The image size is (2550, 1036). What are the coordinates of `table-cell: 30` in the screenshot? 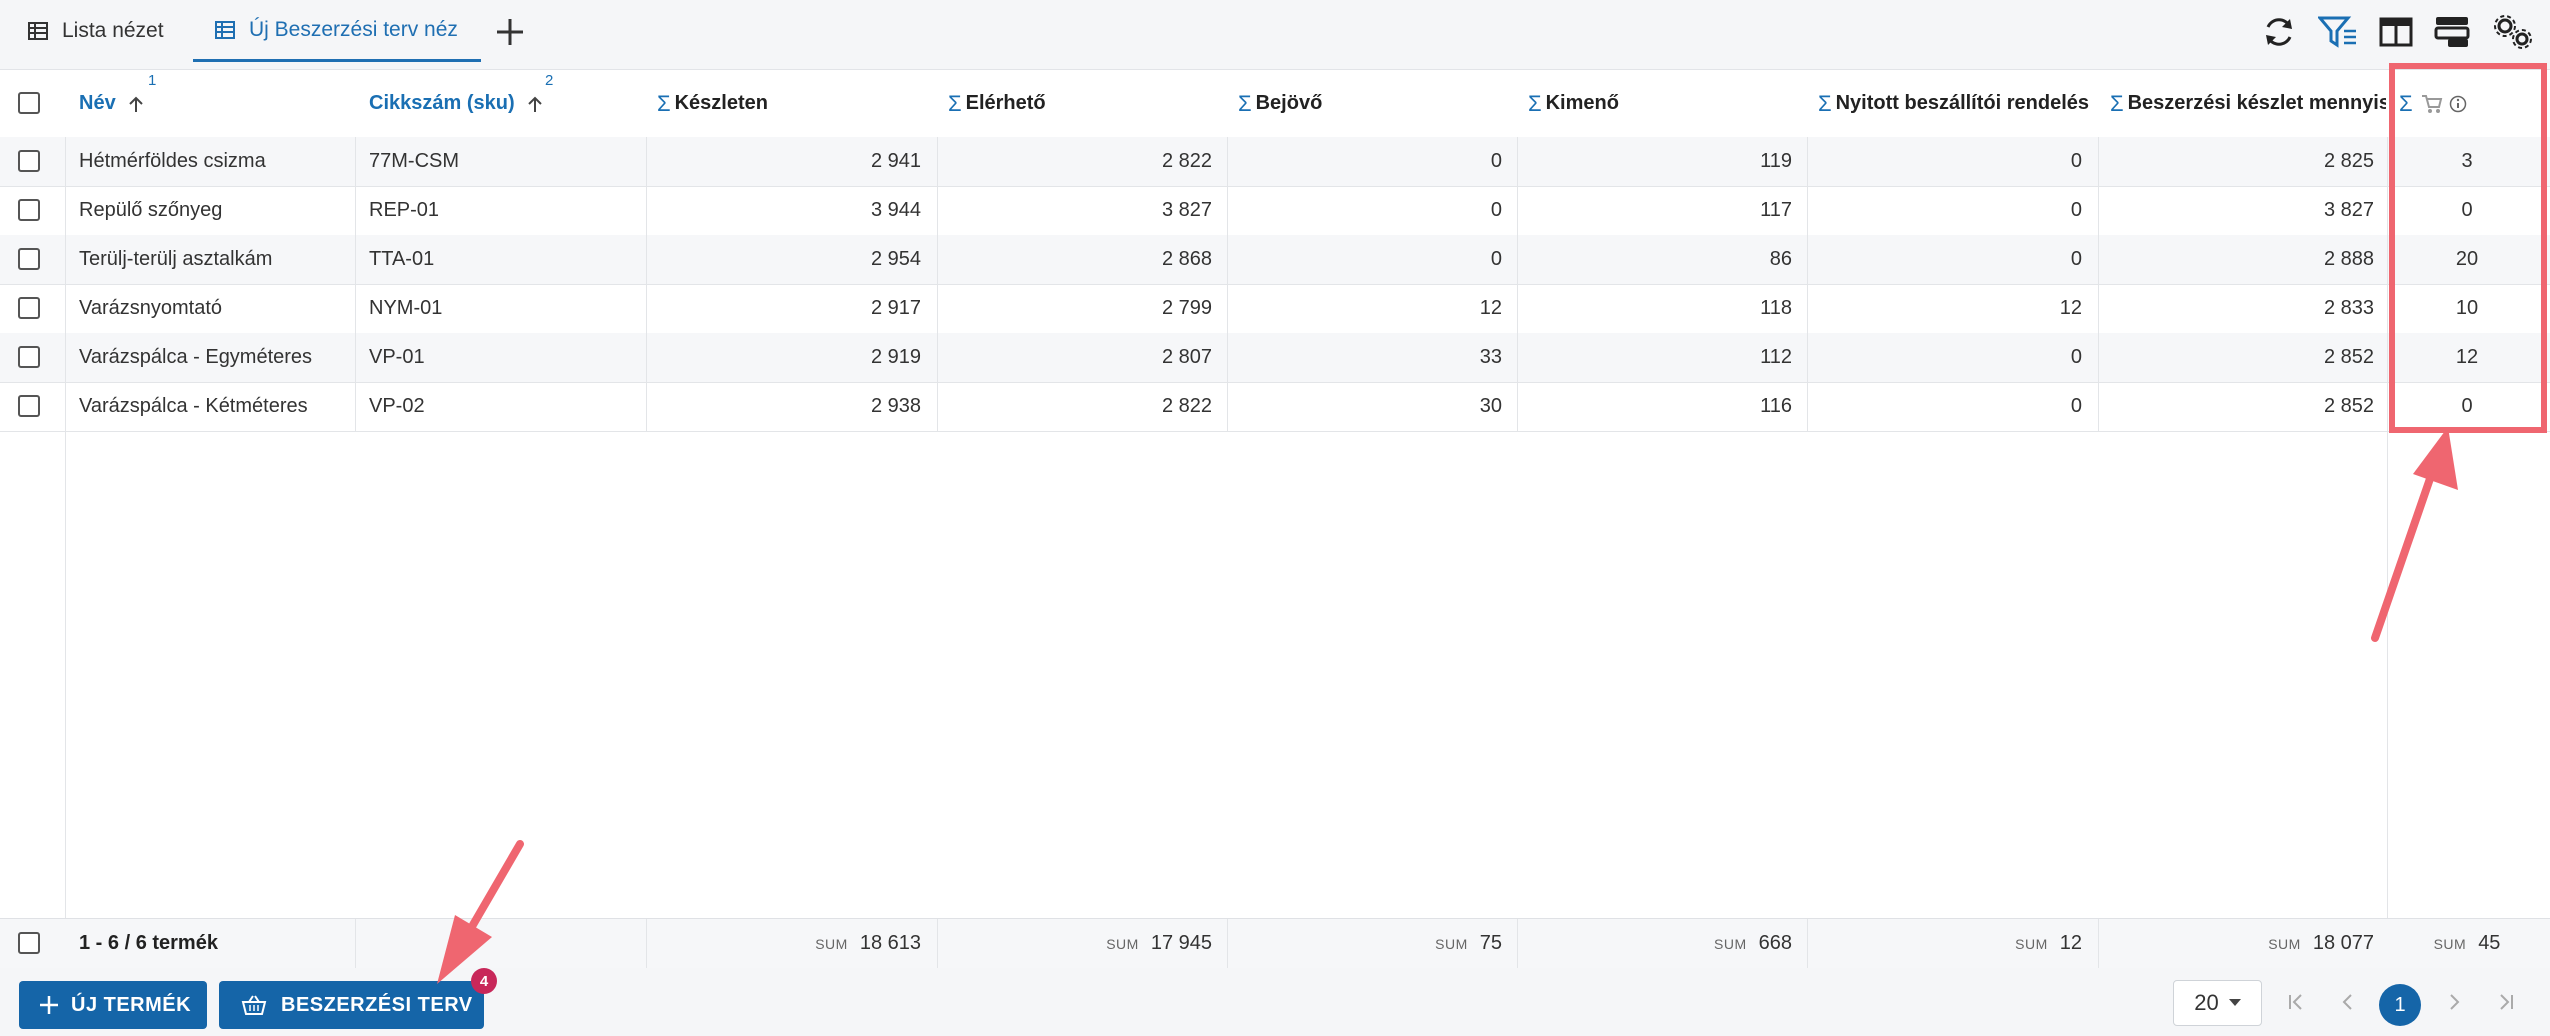 It's located at (1490, 406).